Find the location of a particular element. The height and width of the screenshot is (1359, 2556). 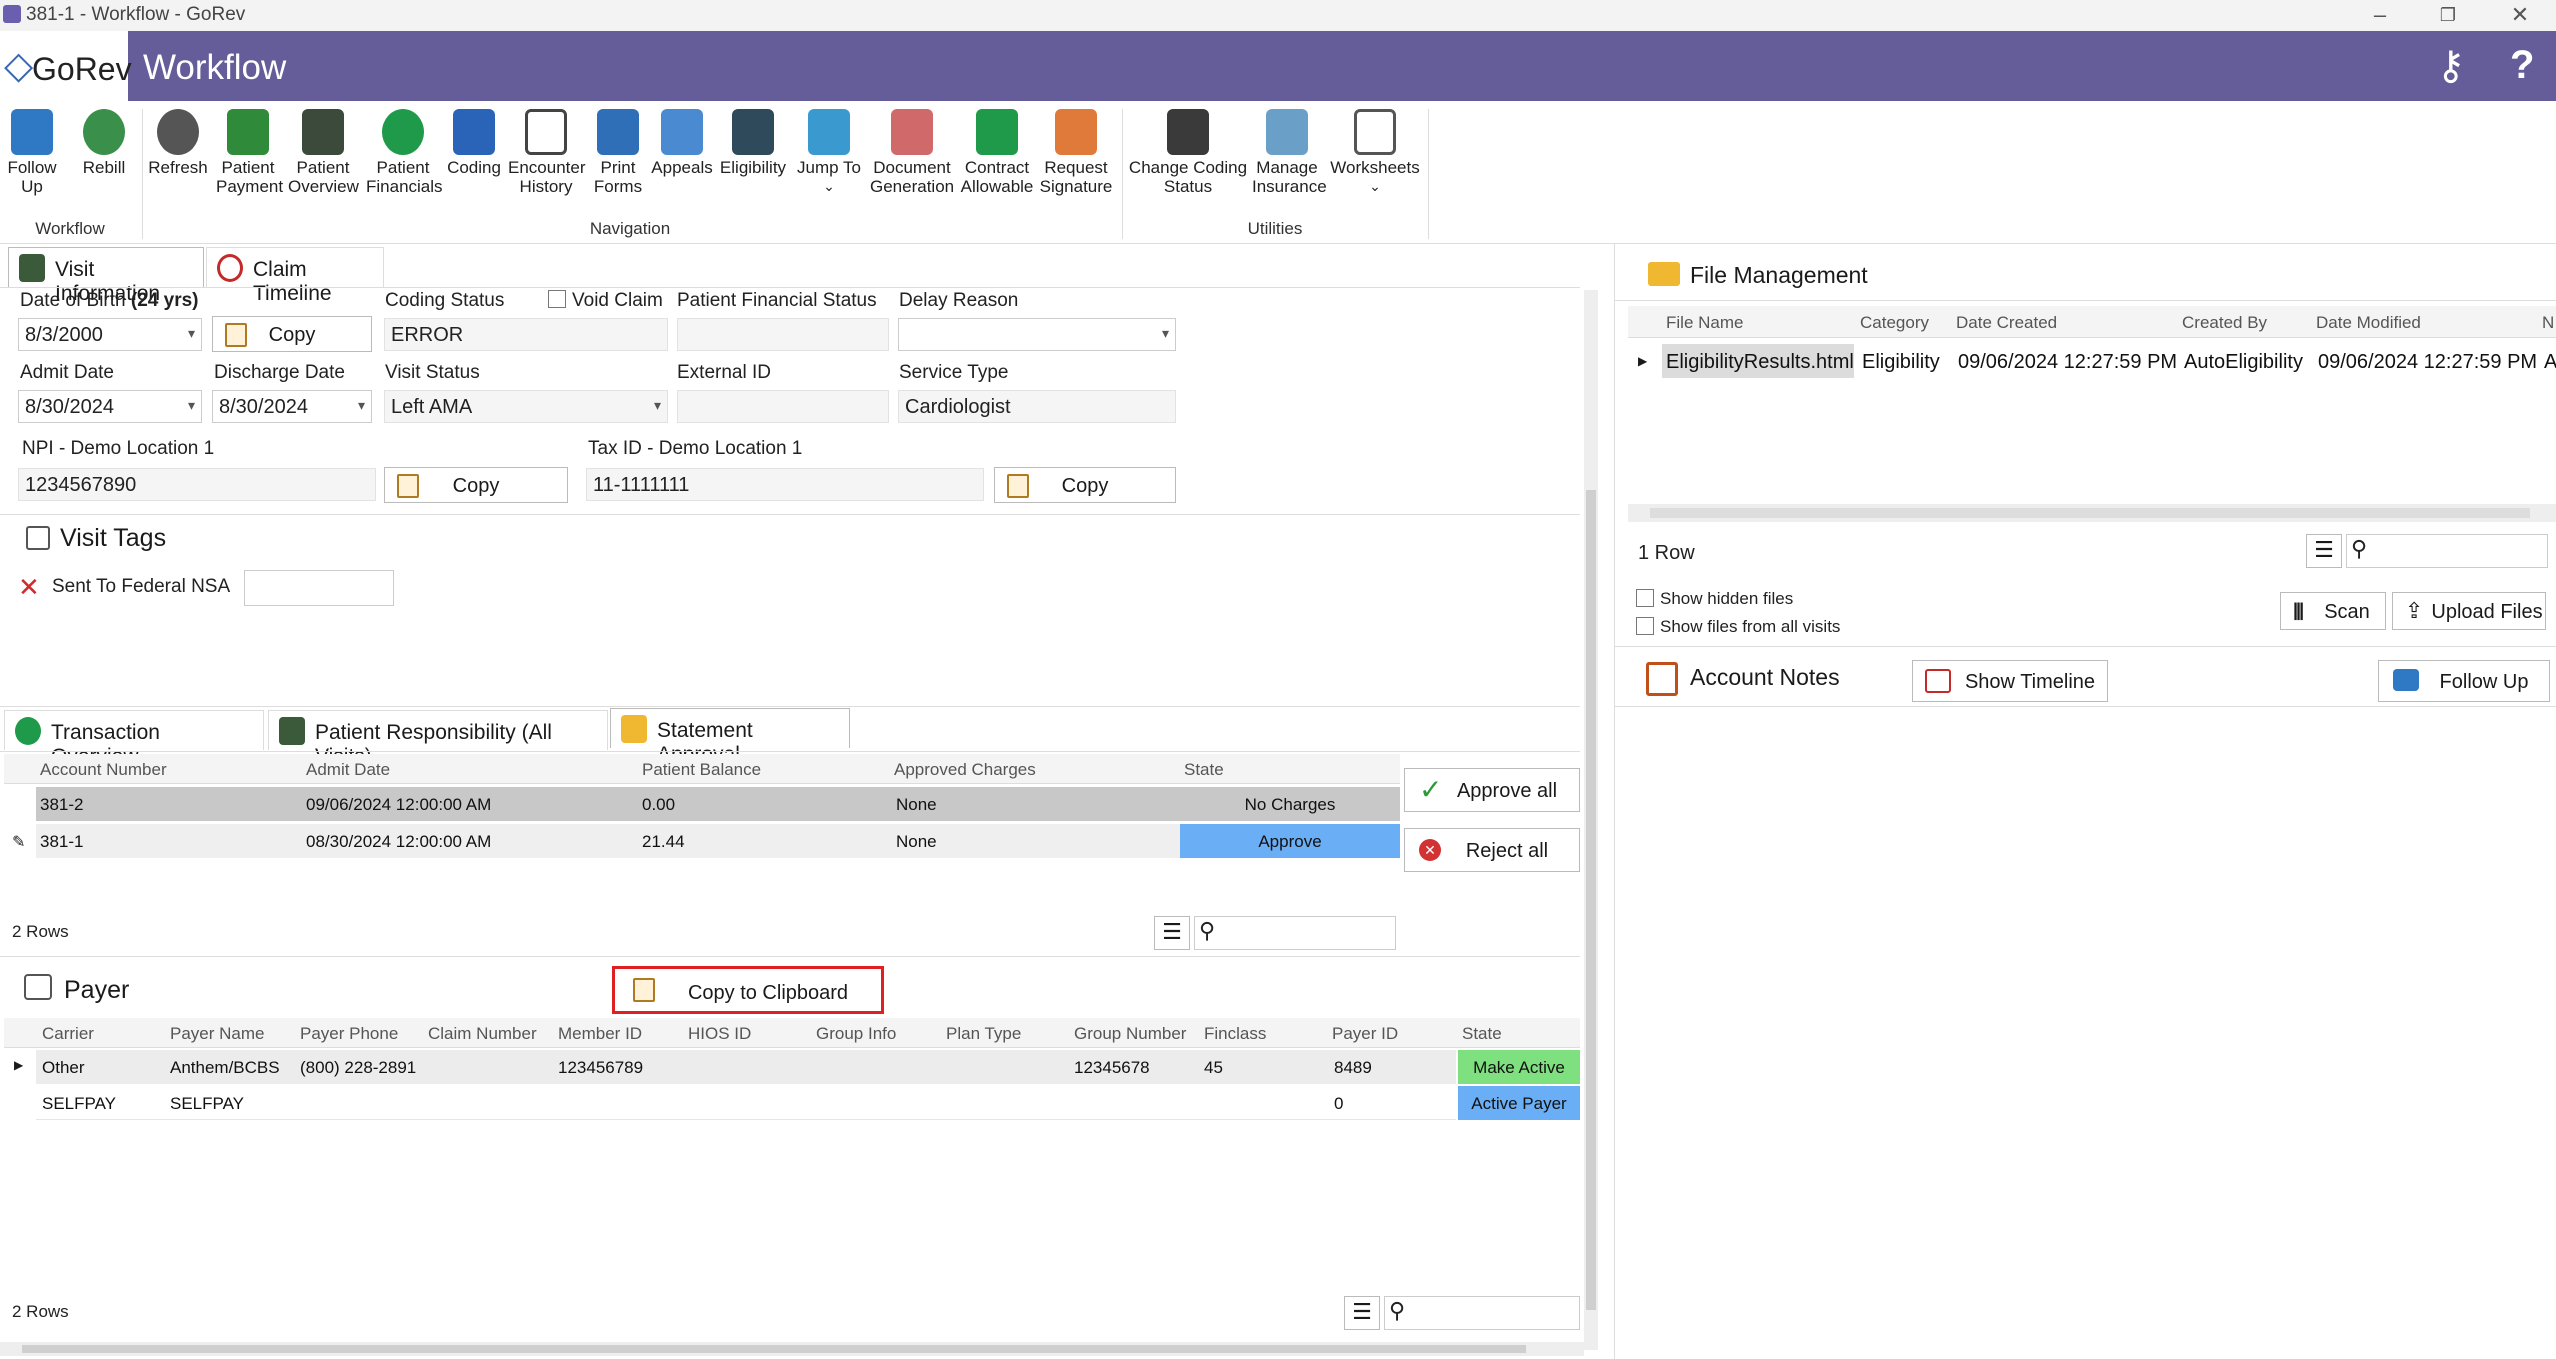

col-group-info: Group Info is located at coordinates (856, 1034).